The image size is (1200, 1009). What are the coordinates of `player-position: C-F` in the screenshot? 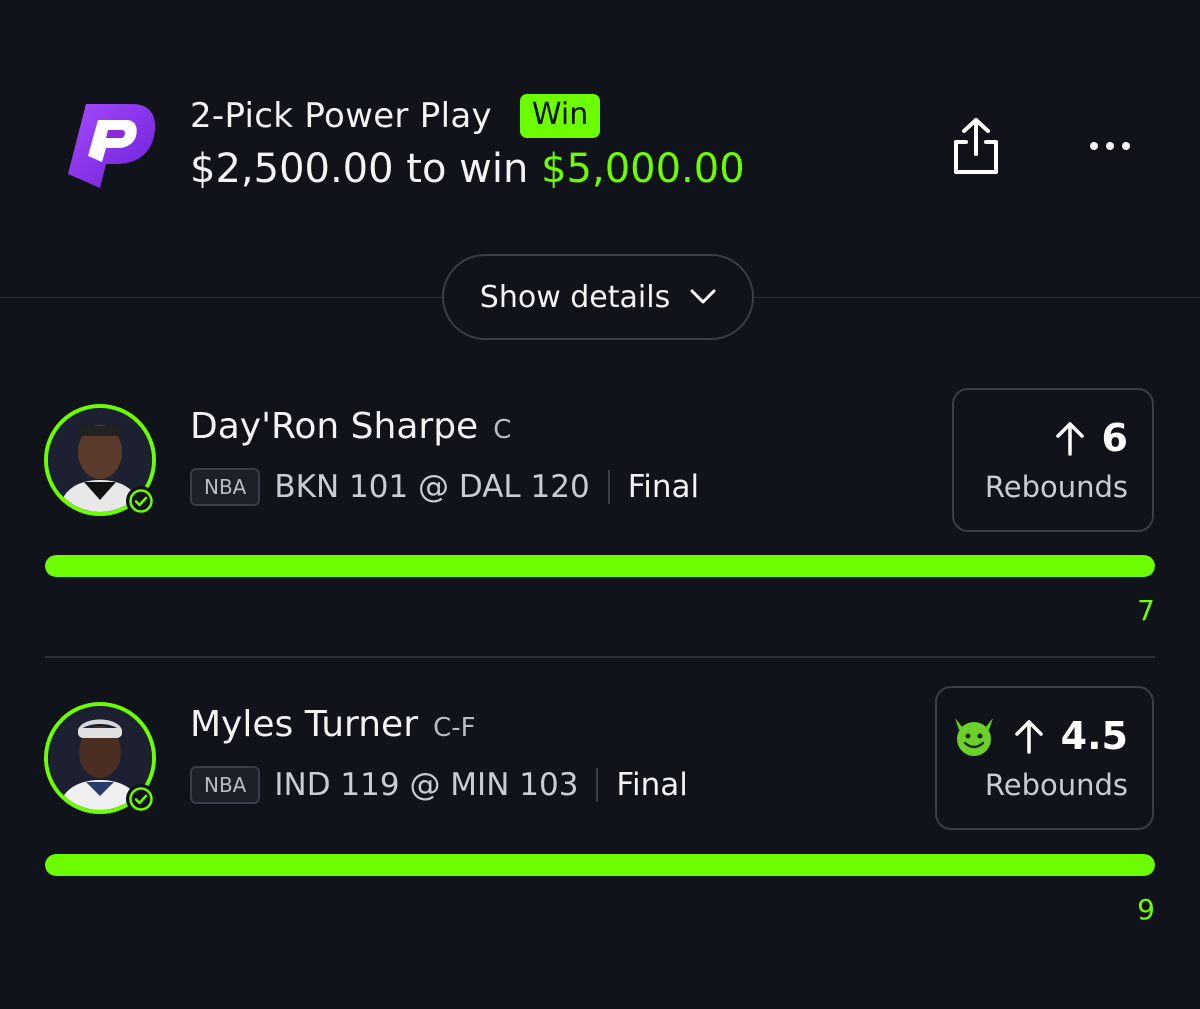 It's located at (454, 728).